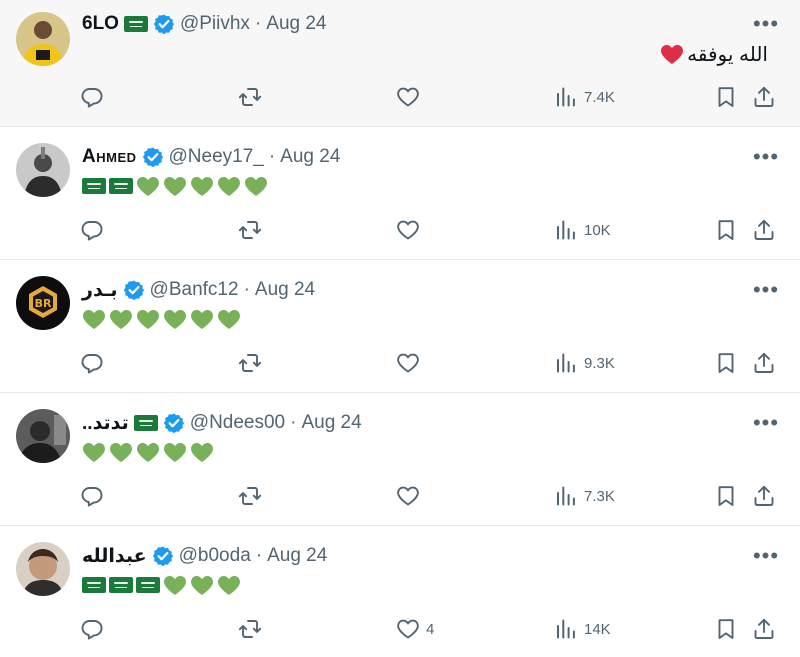 This screenshot has height=657, width=800. Describe the element at coordinates (161, 585) in the screenshot. I see `tweet-text` at that location.